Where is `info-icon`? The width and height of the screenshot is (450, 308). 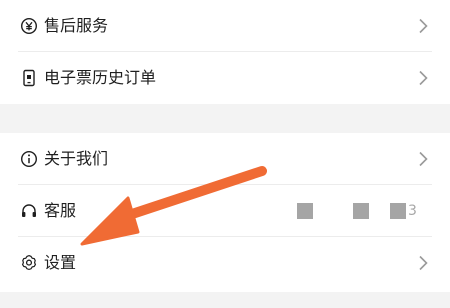 info-icon is located at coordinates (29, 159).